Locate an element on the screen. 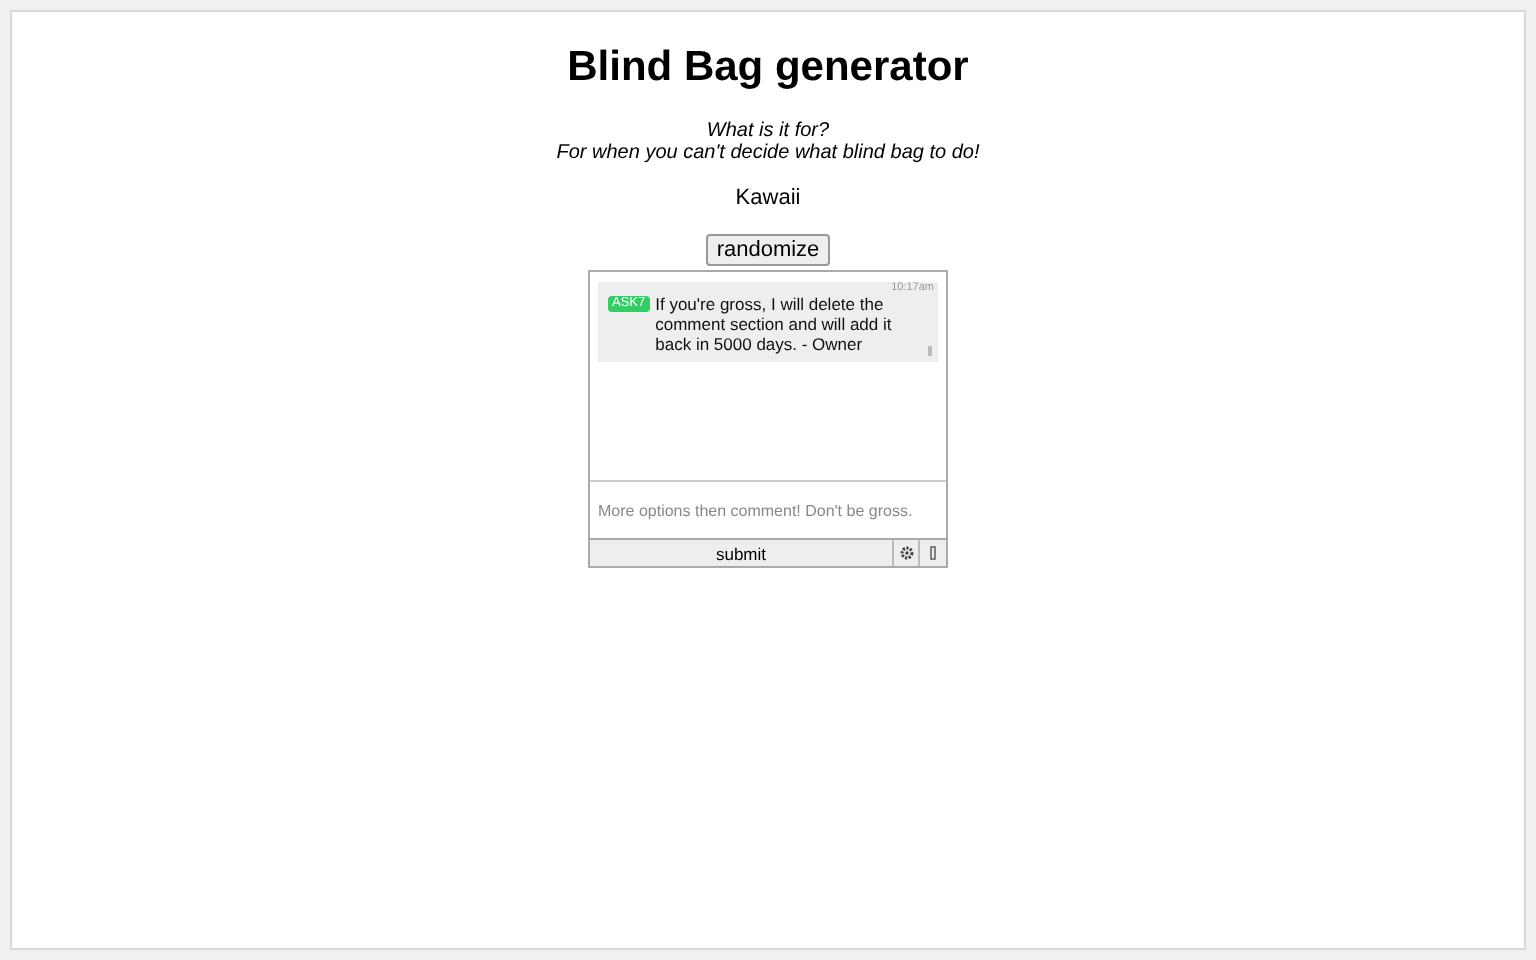 This screenshot has height=960, width=1536. page-title: Blind Bag generator is located at coordinates (768, 68).